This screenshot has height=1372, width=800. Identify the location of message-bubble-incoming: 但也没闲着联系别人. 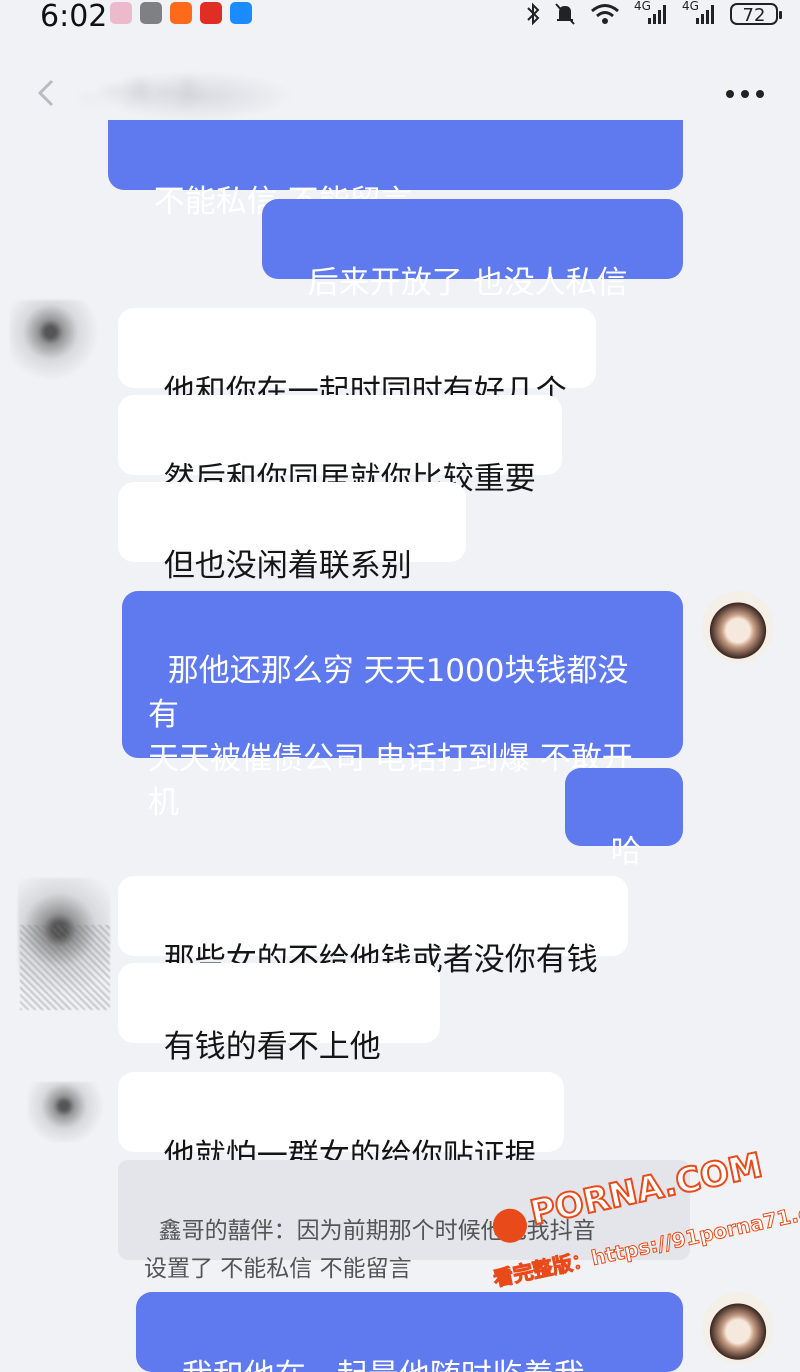
(292, 555).